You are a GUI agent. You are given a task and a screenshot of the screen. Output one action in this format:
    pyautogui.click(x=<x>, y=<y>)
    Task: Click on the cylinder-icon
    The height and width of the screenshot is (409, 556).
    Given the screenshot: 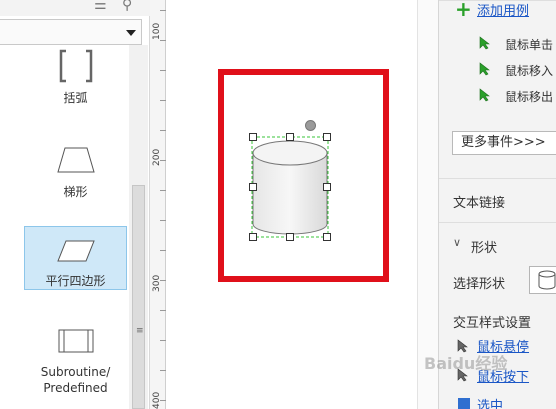 What is the action you would take?
    pyautogui.click(x=547, y=280)
    